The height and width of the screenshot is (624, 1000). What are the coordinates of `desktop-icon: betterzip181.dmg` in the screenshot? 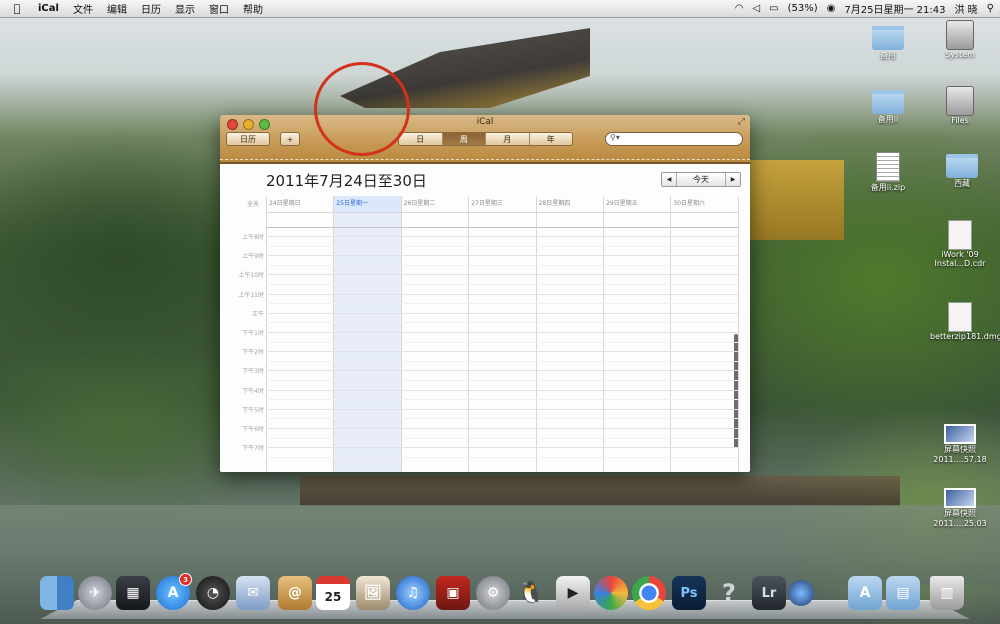 It's located at (965, 321).